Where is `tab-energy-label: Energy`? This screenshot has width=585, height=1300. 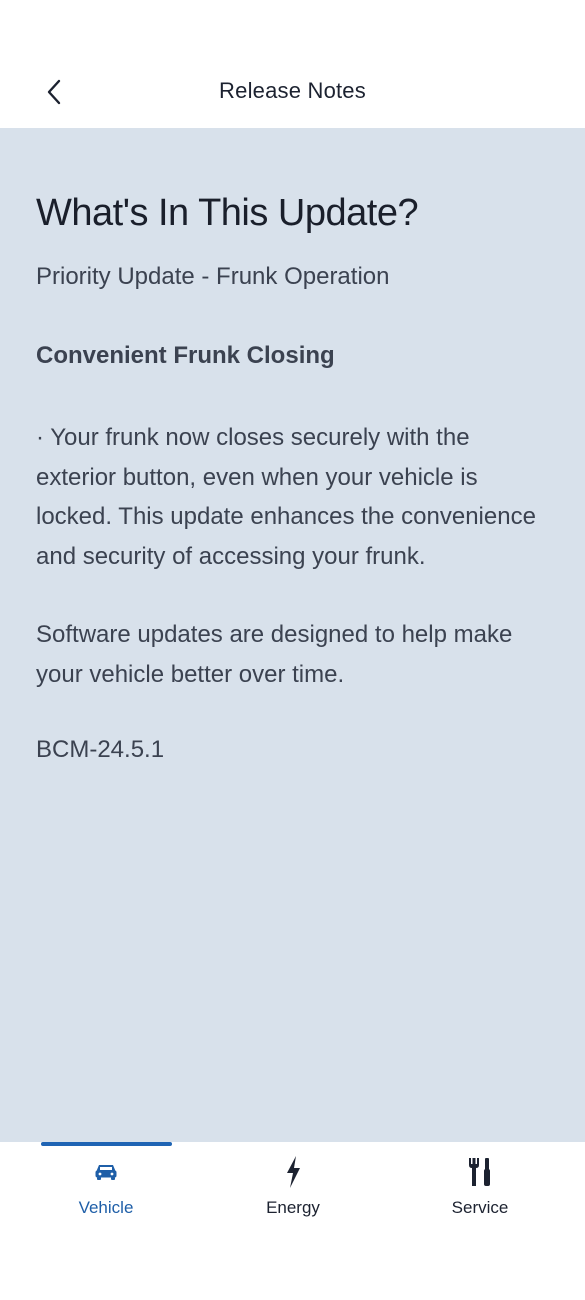
tab-energy-label: Energy is located at coordinates (293, 1207).